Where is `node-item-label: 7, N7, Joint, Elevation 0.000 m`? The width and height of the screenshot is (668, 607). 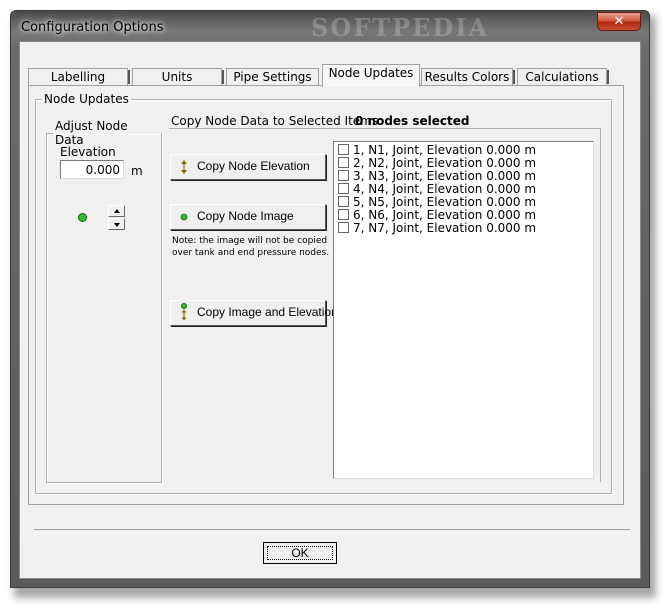 node-item-label: 7, N7, Joint, Elevation 0.000 m is located at coordinates (445, 228).